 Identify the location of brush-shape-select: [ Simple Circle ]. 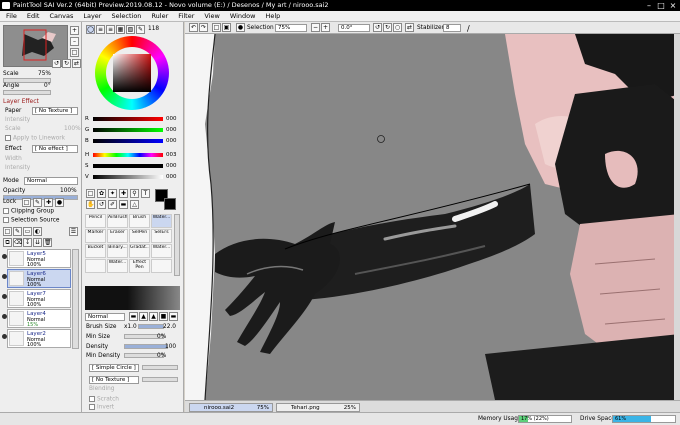
(114, 368).